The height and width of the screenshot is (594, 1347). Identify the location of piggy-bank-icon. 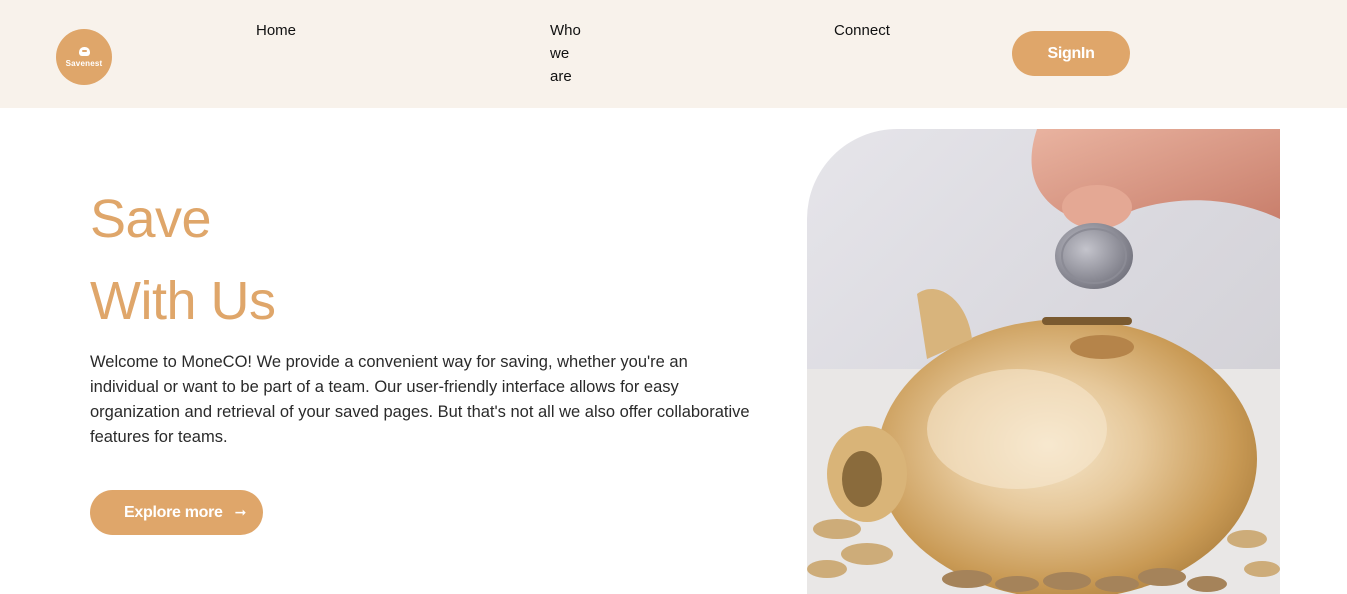
(84, 51).